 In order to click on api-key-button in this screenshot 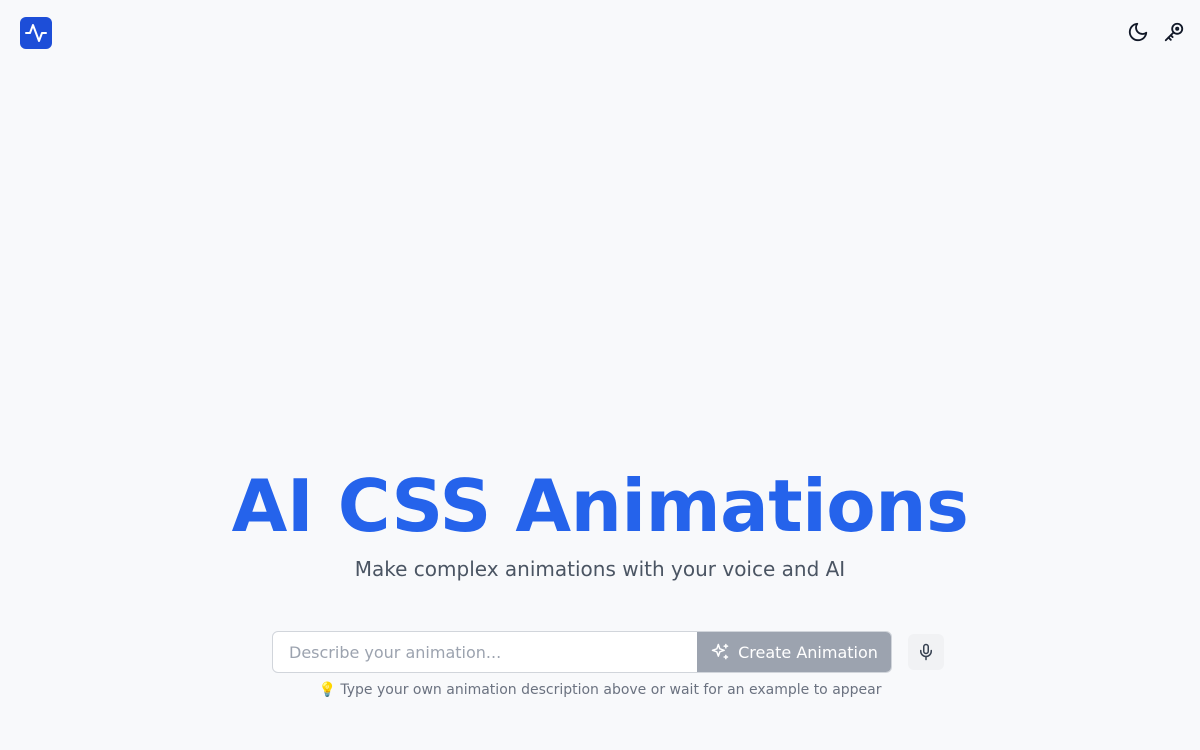, I will do `click(1174, 32)`.